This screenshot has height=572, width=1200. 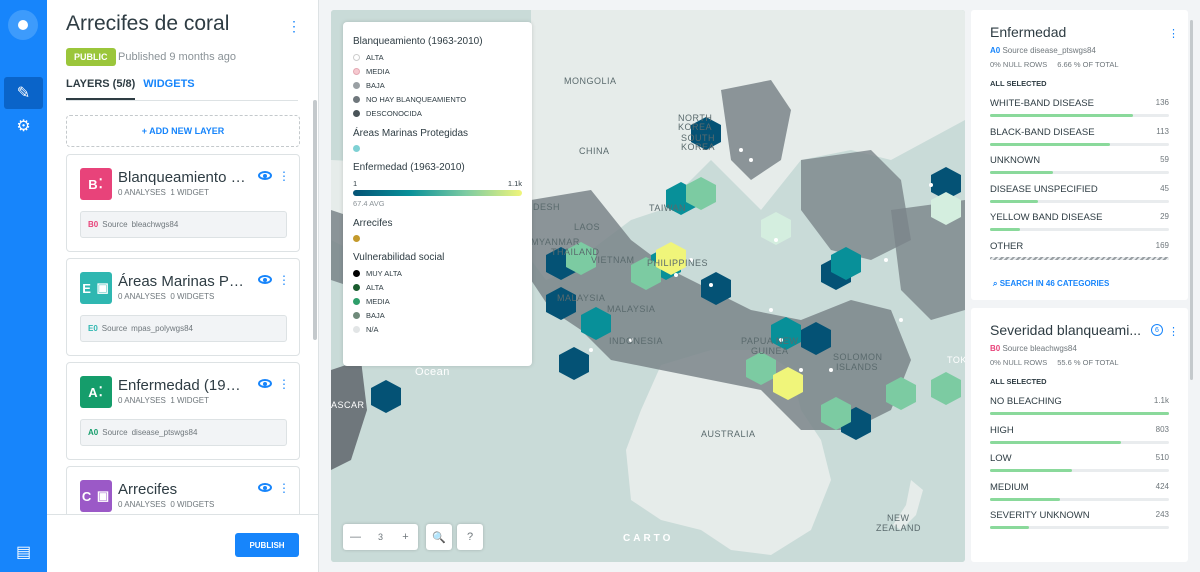 I want to click on legend-item: ALTA, so click(x=437, y=287).